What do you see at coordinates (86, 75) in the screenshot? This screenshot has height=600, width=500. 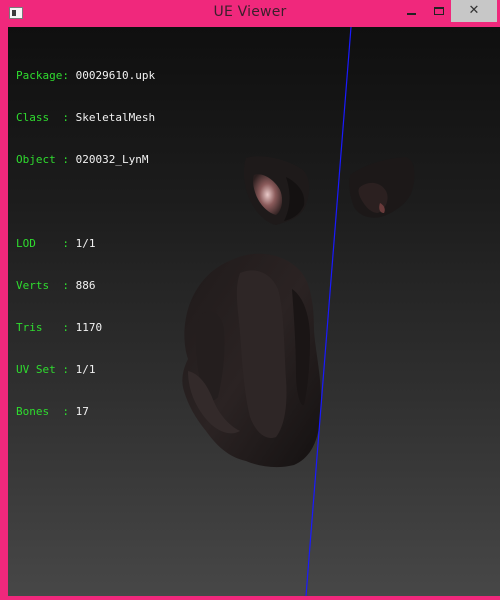 I see `info-package: Package: 00029610.upk` at bounding box center [86, 75].